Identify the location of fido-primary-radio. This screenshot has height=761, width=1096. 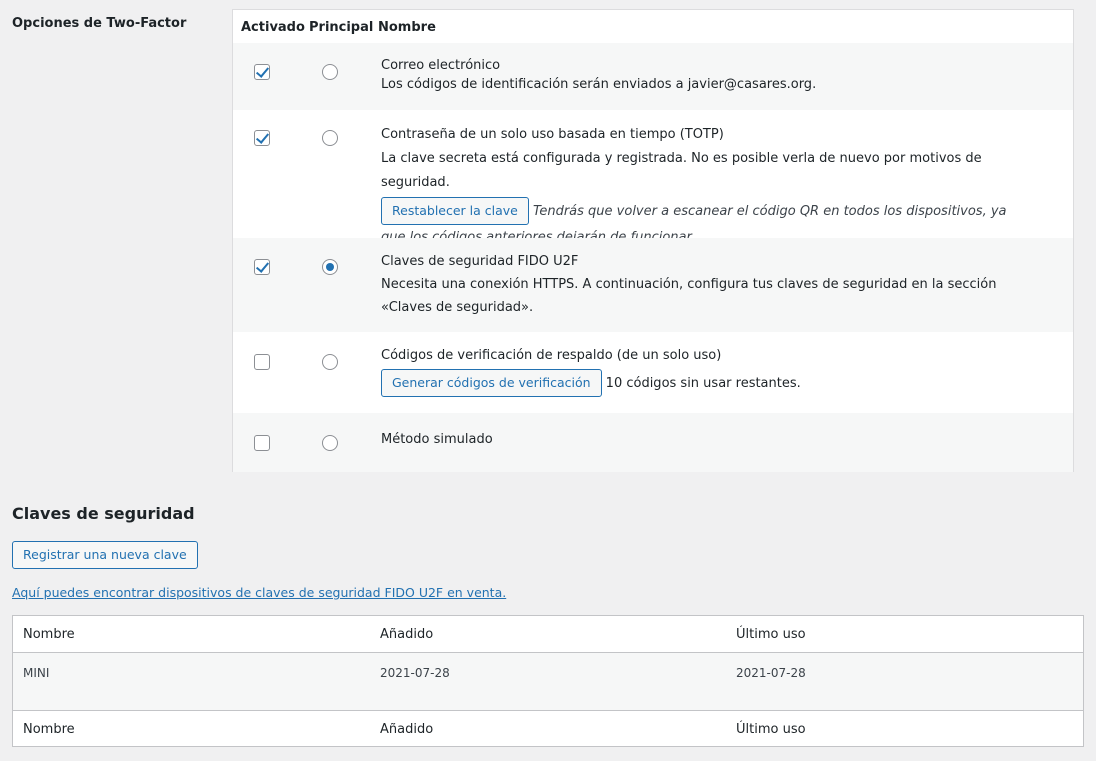
(330, 267).